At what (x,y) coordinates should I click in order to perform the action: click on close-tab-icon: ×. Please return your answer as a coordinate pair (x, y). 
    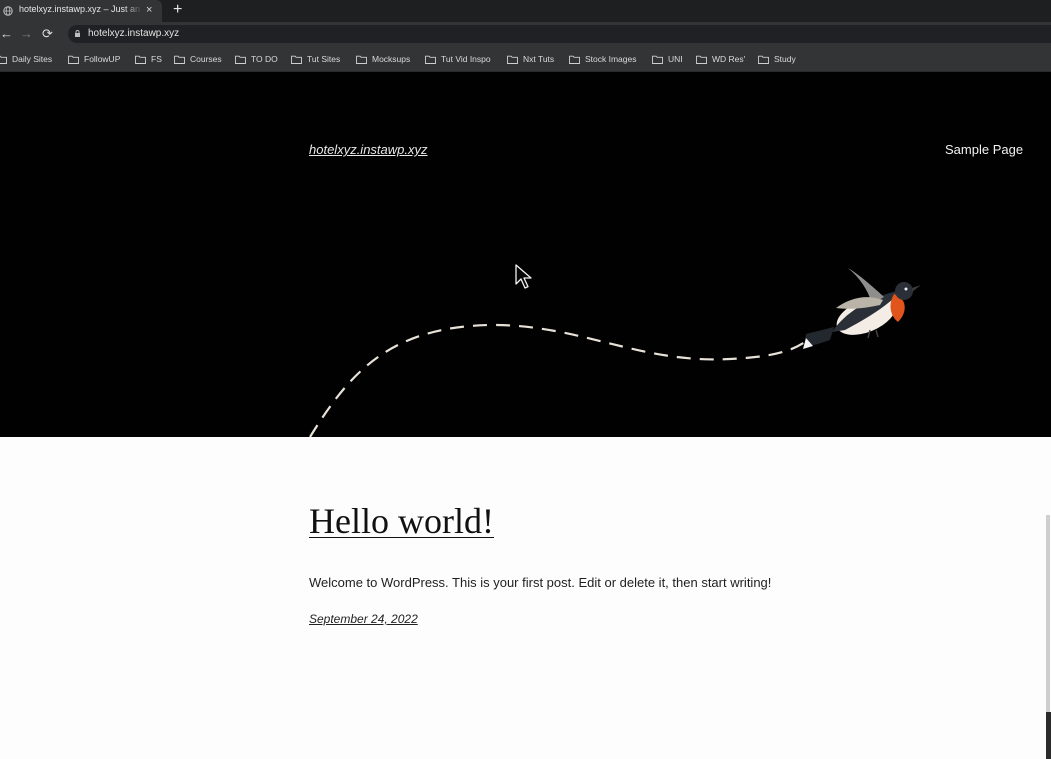
    Looking at the image, I should click on (149, 10).